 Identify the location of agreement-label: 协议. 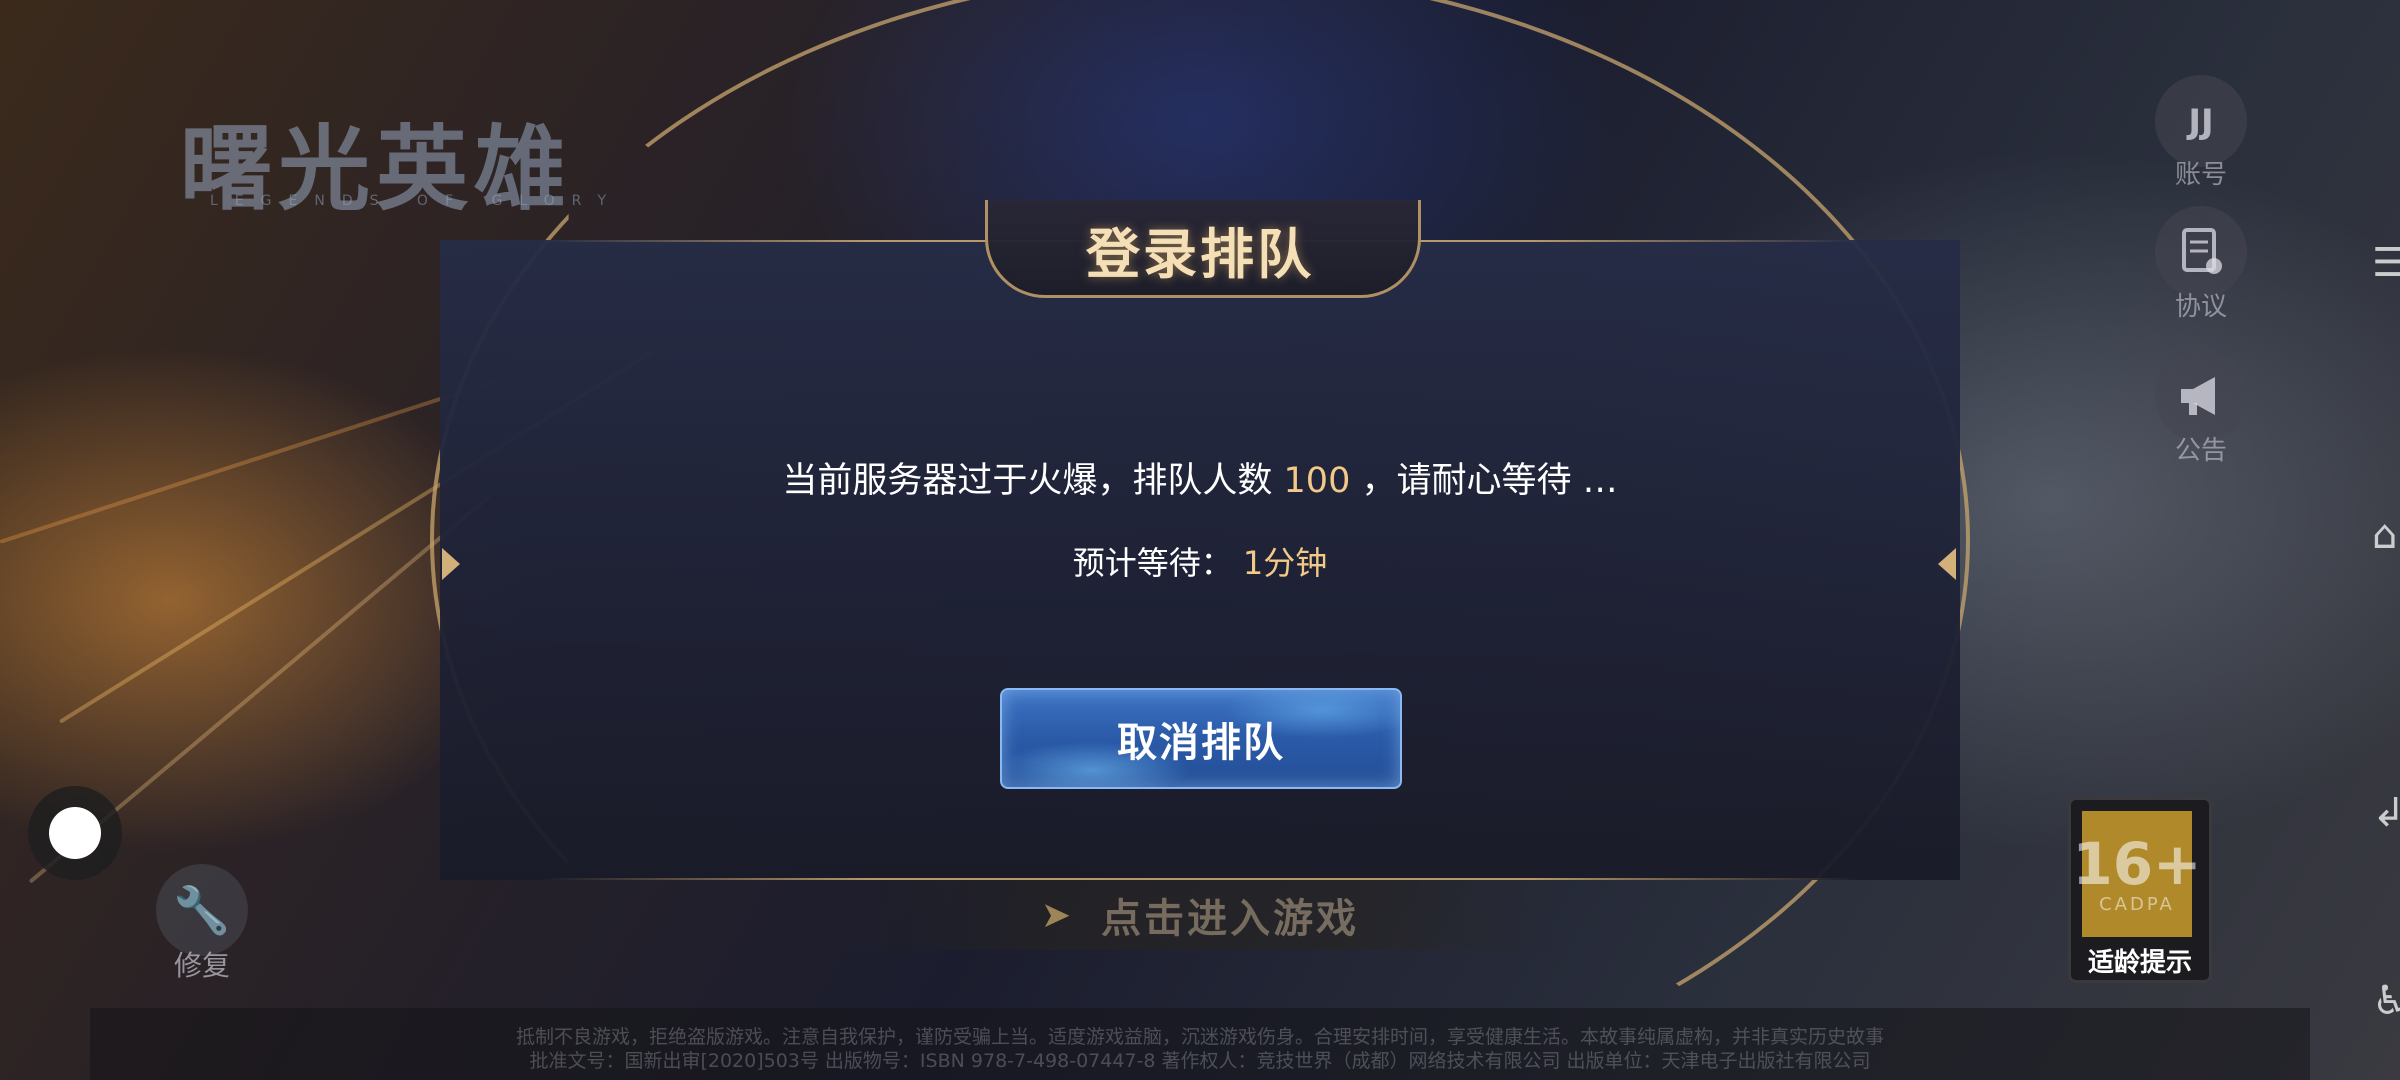
(2201, 304).